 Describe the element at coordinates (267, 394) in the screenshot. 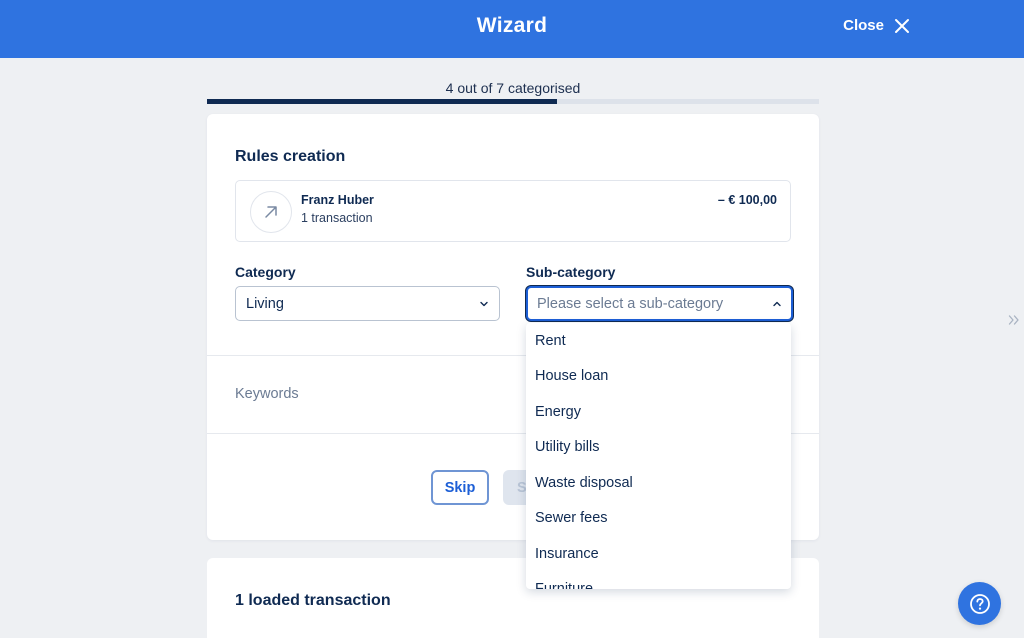

I see `keywords-label: Keywords` at that location.